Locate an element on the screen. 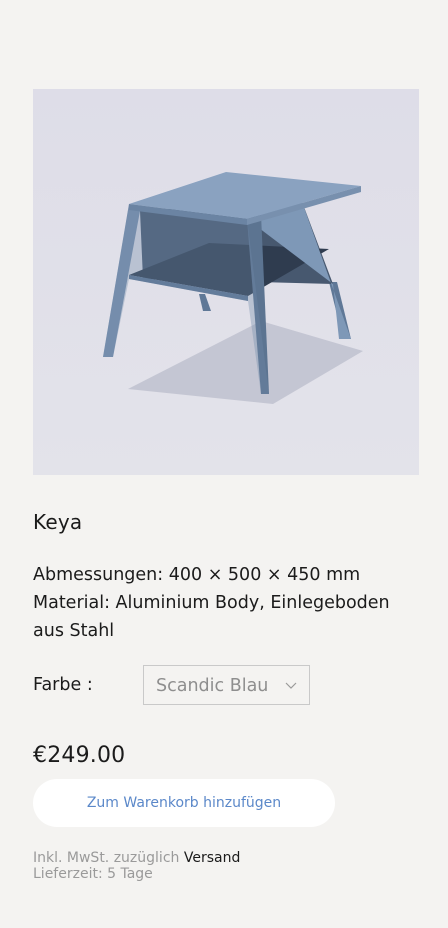 Image resolution: width=448 pixels, height=928 pixels. material-text-line1: Material: Aluminium Body, Einlegeboden is located at coordinates (211, 603).